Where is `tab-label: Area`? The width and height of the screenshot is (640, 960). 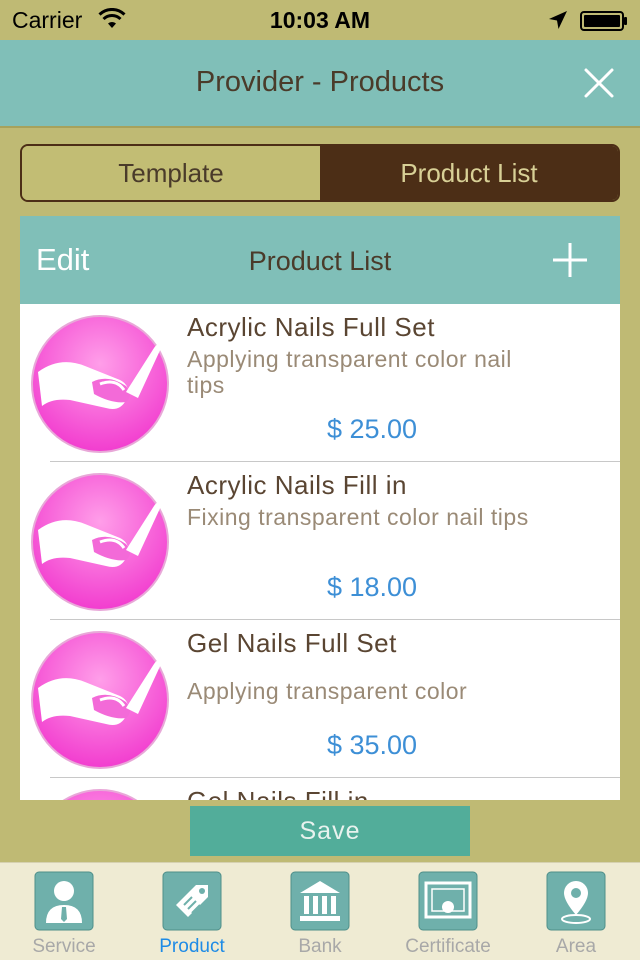
tab-label: Area is located at coordinates (576, 946).